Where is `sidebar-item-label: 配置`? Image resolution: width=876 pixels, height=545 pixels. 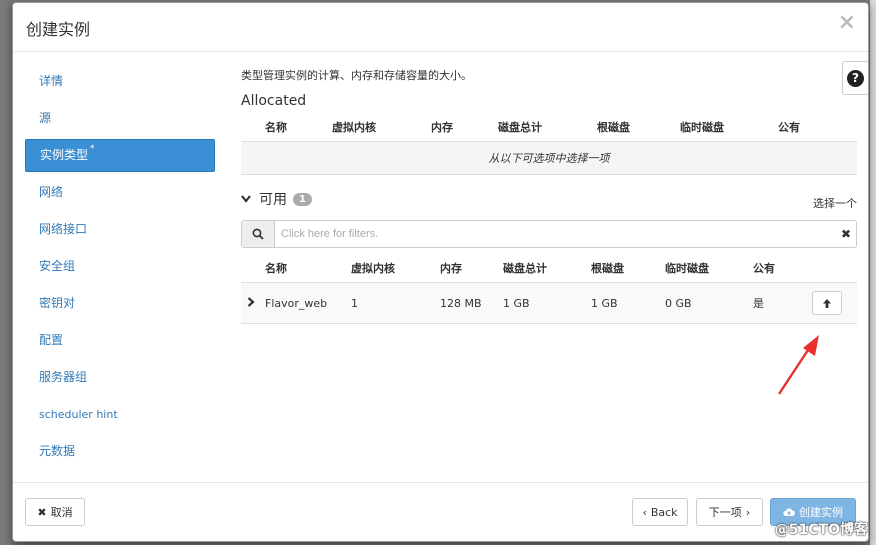
sidebar-item-label: 配置 is located at coordinates (51, 340).